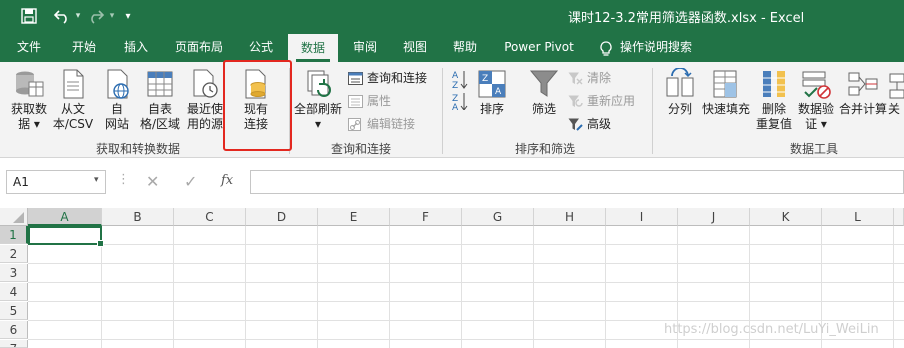  What do you see at coordinates (577, 182) in the screenshot?
I see `formula-input` at bounding box center [577, 182].